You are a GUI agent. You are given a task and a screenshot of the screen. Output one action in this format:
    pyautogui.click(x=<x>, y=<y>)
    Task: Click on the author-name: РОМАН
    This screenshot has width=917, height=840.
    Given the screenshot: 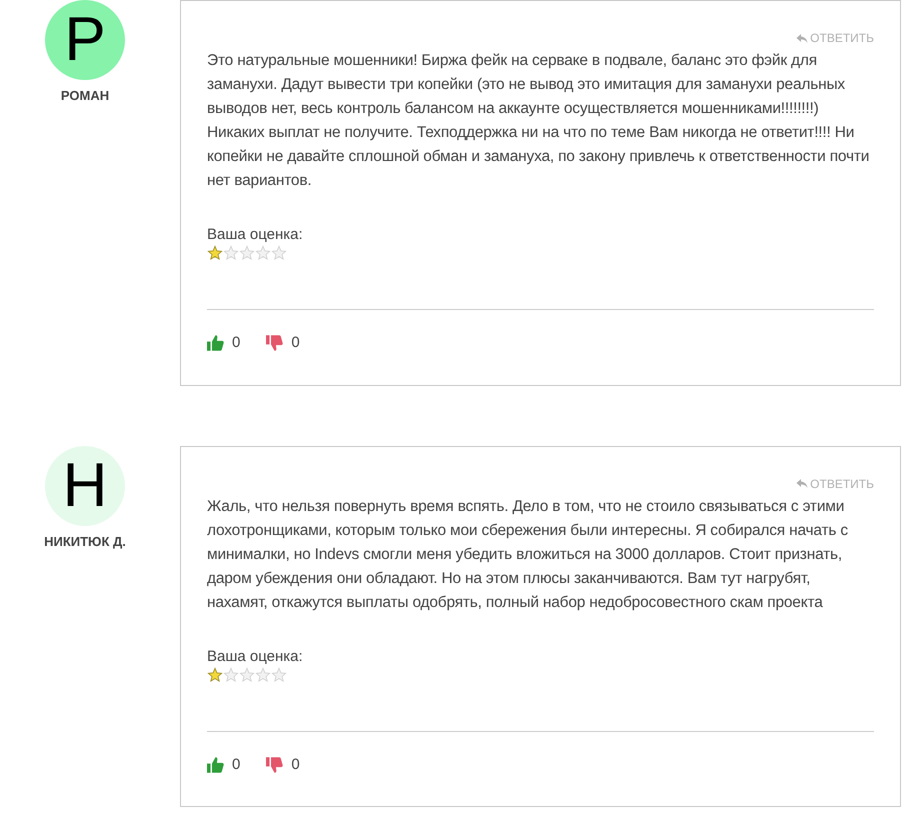 What is the action you would take?
    pyautogui.click(x=85, y=96)
    